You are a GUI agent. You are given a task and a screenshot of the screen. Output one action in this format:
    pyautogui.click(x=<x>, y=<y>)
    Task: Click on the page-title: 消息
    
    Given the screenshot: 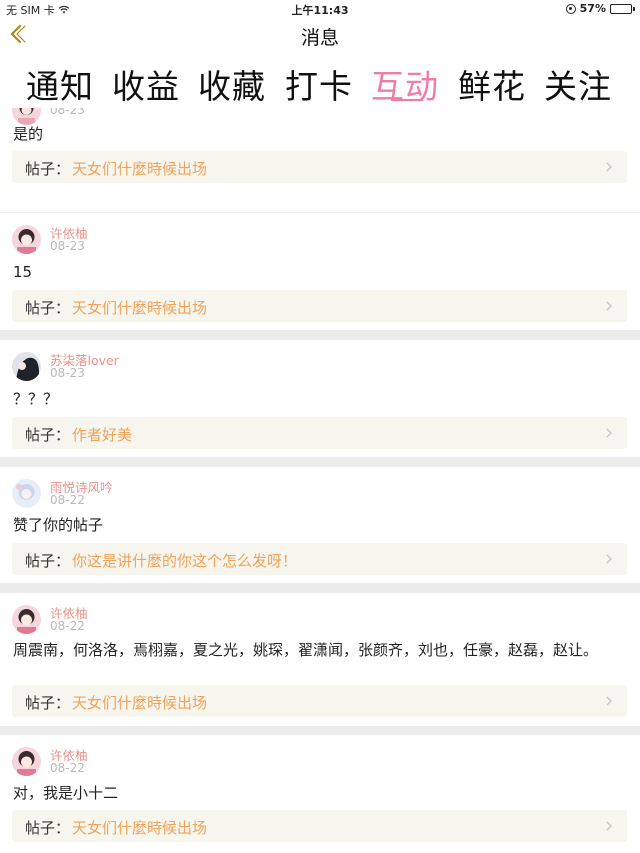 What is the action you would take?
    pyautogui.click(x=319, y=38)
    